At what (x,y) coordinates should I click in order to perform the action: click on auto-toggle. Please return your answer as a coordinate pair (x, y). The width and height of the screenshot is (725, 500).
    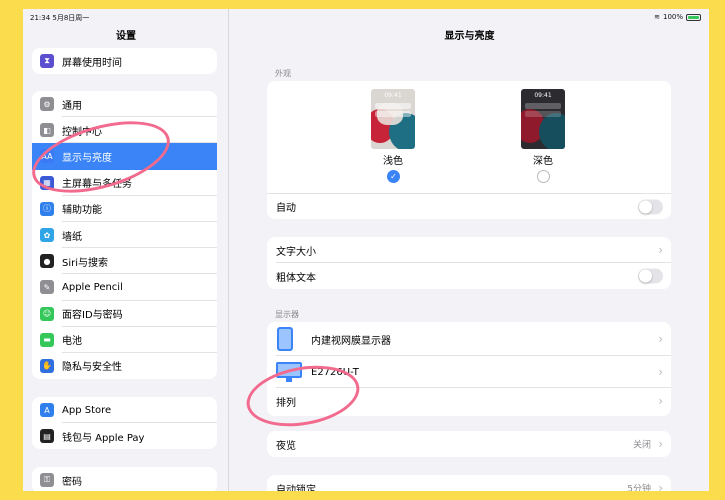
    Looking at the image, I should click on (650, 206).